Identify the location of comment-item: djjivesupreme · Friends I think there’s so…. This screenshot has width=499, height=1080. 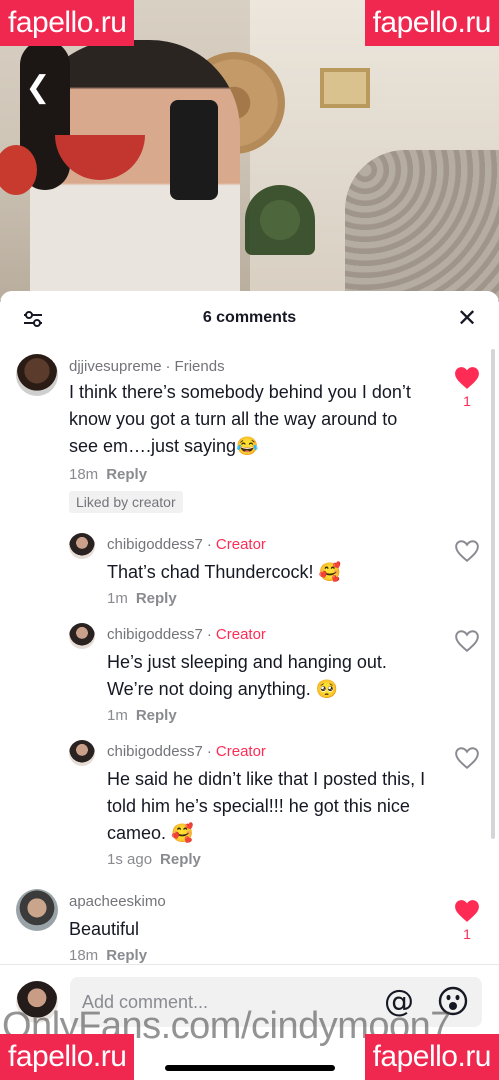
(244, 435).